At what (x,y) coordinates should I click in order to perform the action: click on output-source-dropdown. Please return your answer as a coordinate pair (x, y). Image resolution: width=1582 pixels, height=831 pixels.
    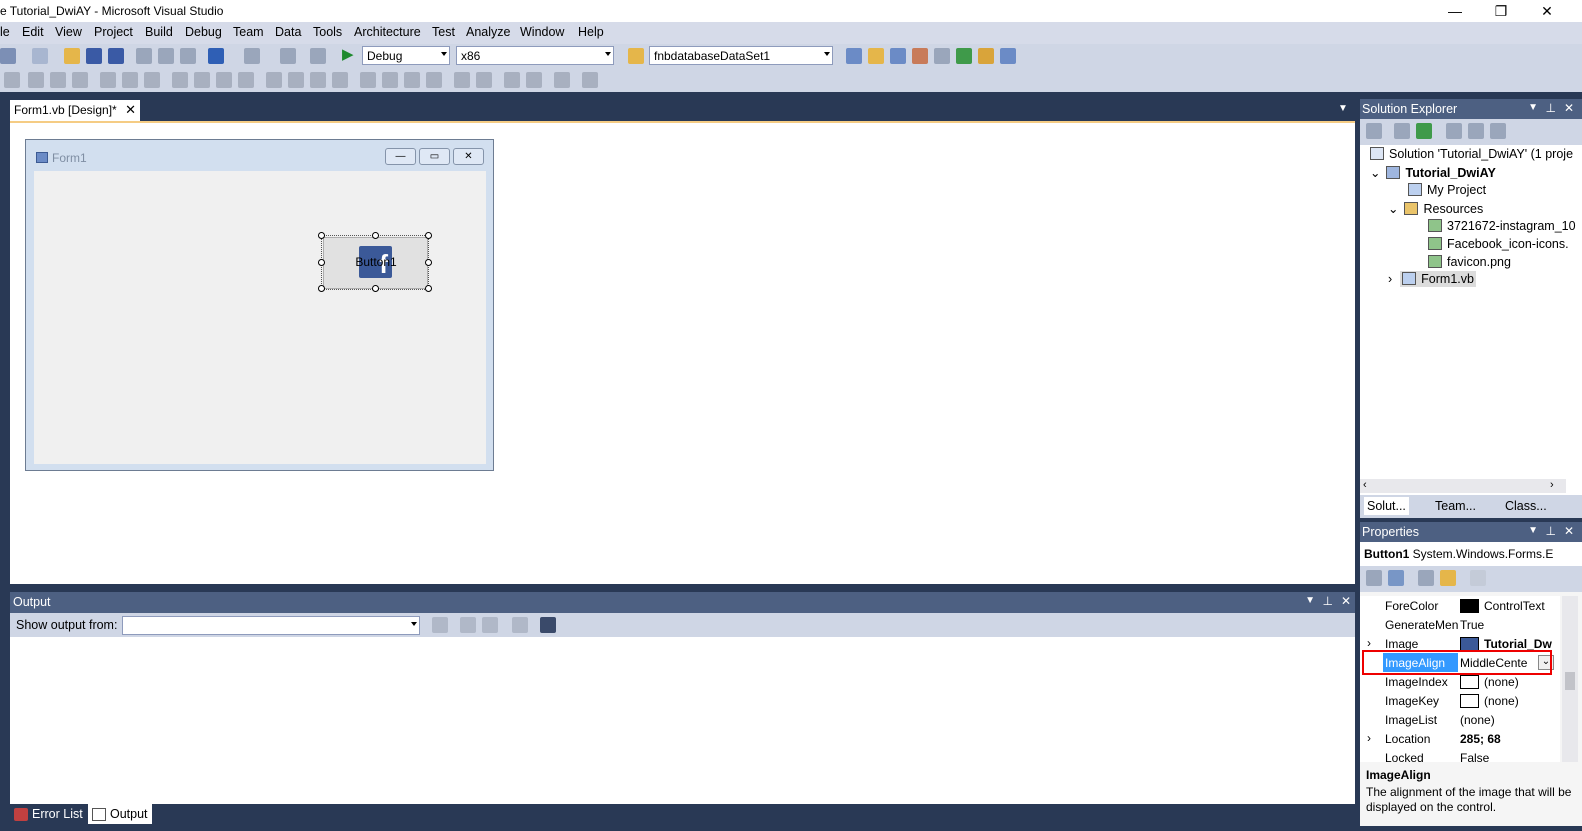
    Looking at the image, I should click on (271, 625).